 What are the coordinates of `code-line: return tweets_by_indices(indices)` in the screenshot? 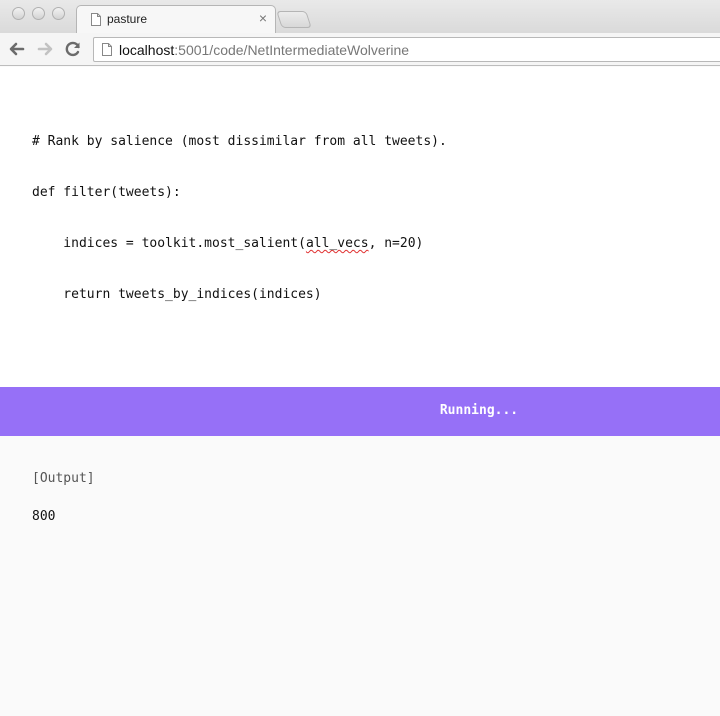 It's located at (177, 294).